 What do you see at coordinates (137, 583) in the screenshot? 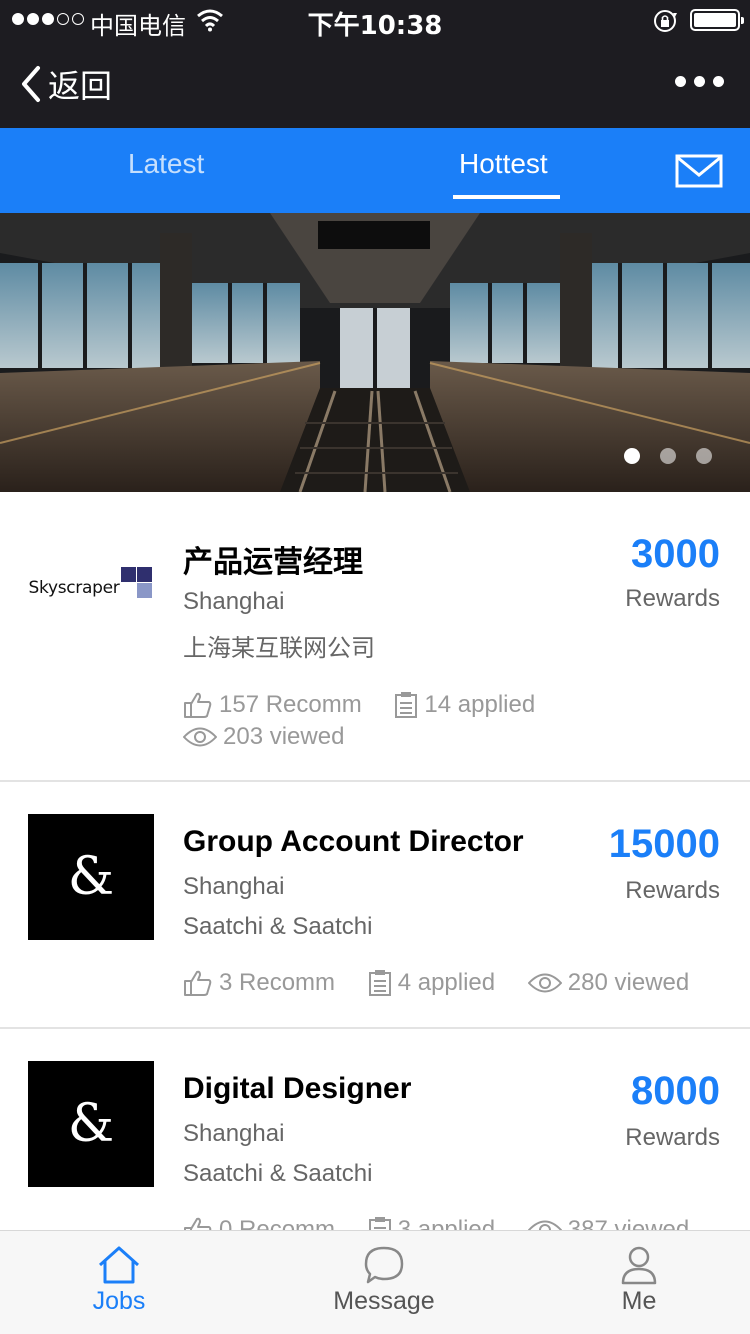
I see `logo-squares-icon` at bounding box center [137, 583].